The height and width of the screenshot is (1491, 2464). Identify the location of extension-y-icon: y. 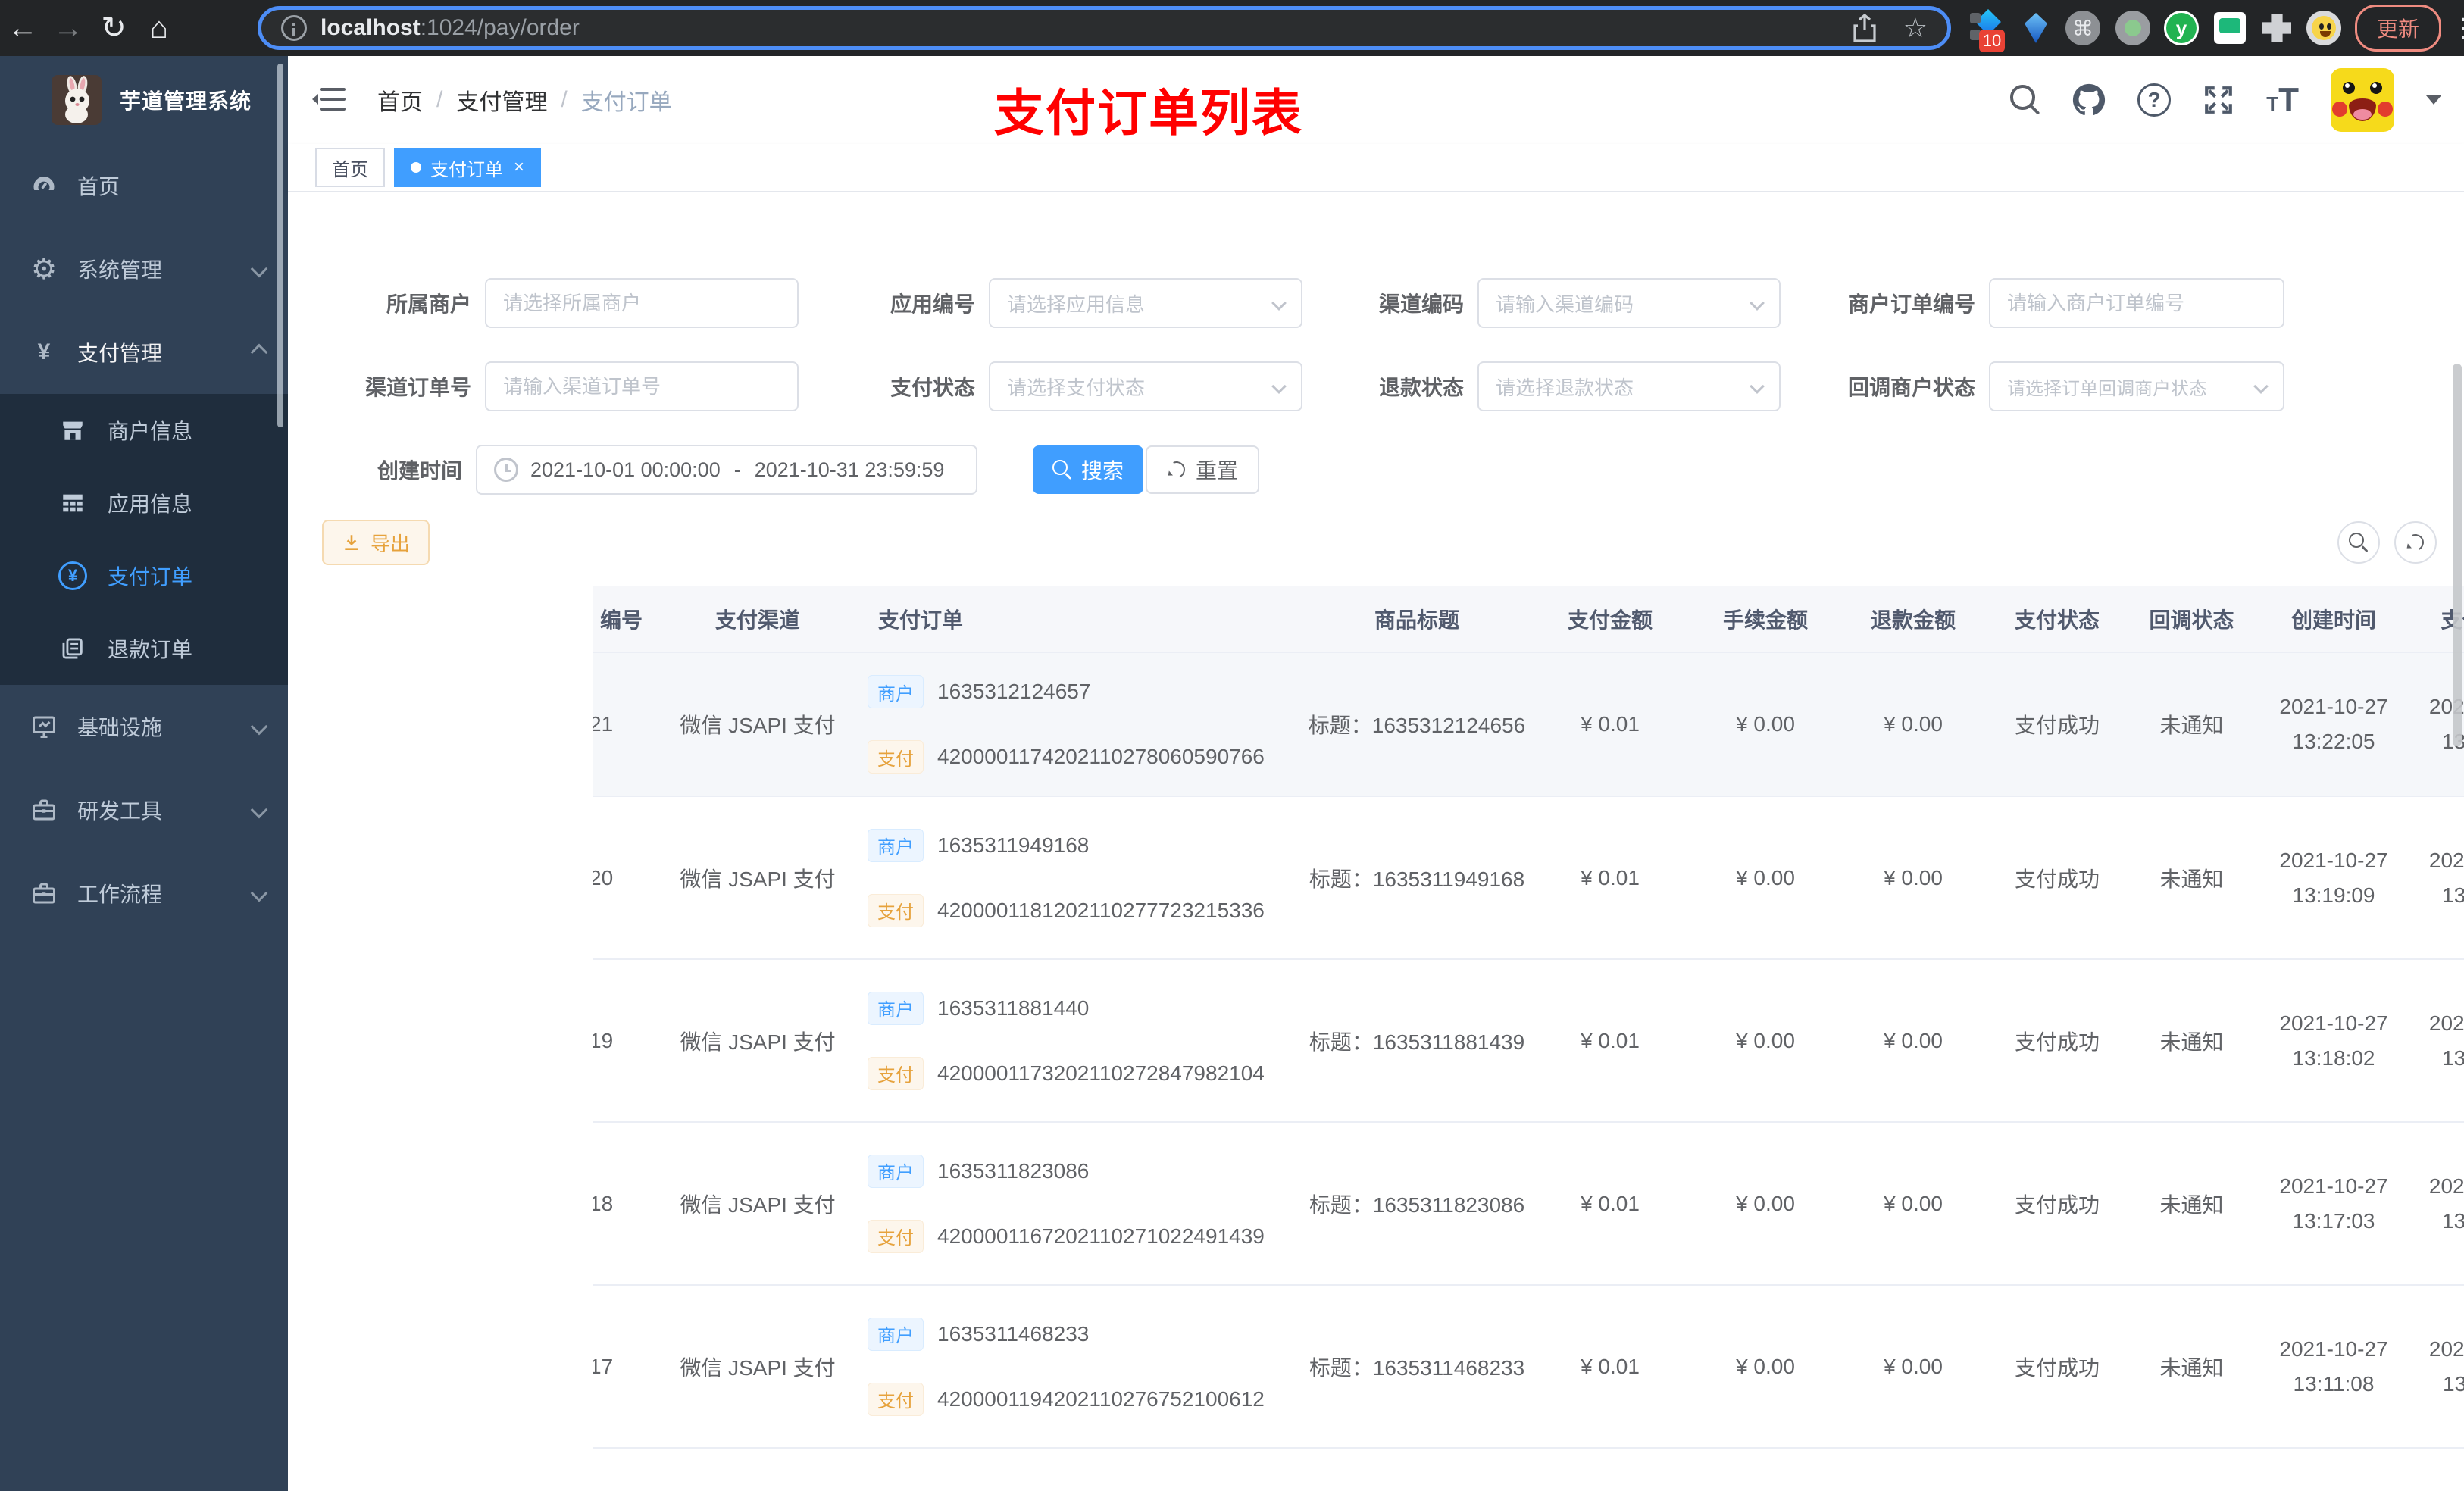
(2181, 28).